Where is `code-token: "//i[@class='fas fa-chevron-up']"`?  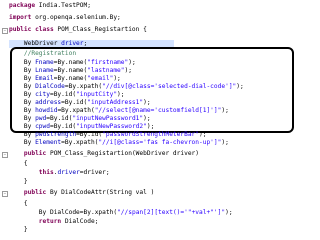
code-token: "//i[@class='fas fa-chevron-up']" is located at coordinates (160, 142).